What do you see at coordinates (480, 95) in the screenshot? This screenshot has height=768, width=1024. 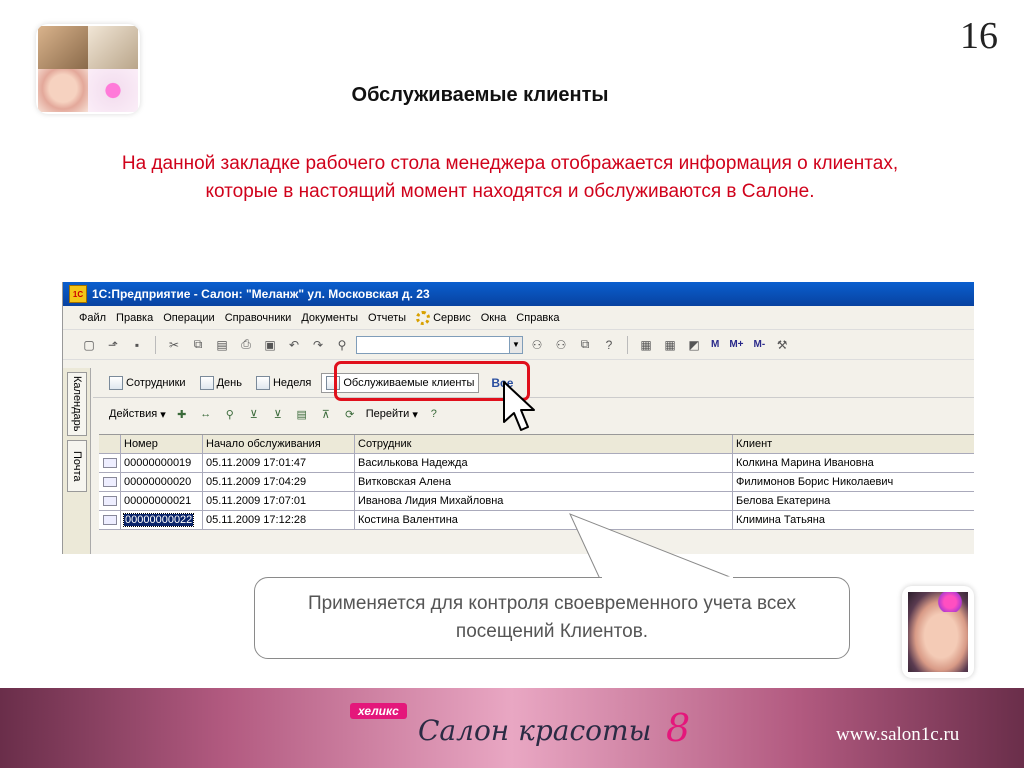 I see `slide-title: Обслуживаемые клиенты` at bounding box center [480, 95].